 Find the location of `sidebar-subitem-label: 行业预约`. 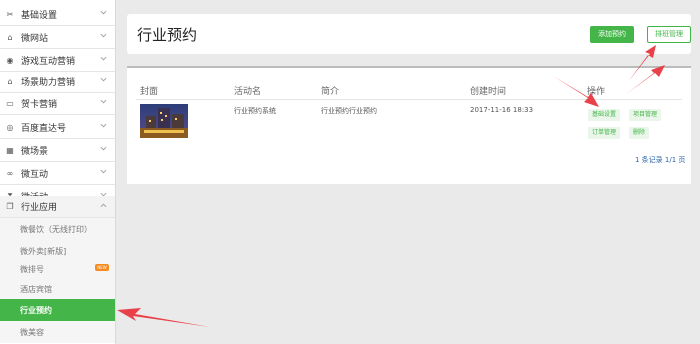

sidebar-subitem-label: 行业预约 is located at coordinates (36, 310).